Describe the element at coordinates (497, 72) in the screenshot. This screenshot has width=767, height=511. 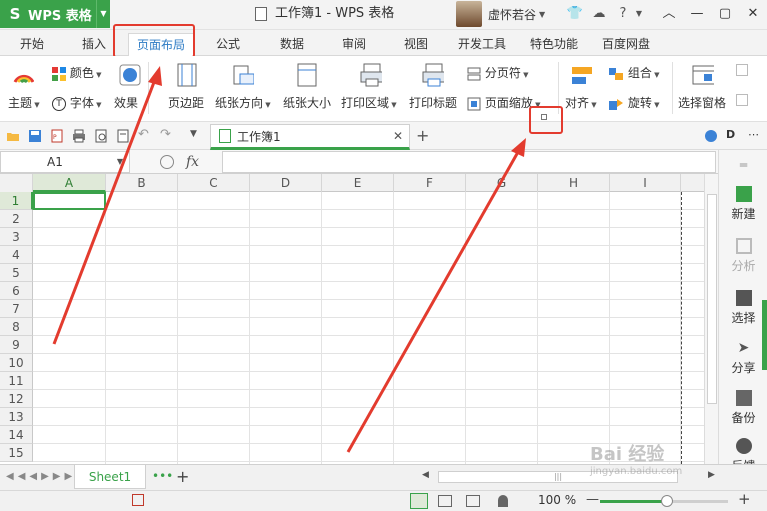
I see `page-break-button: 分页符 ▼` at that location.